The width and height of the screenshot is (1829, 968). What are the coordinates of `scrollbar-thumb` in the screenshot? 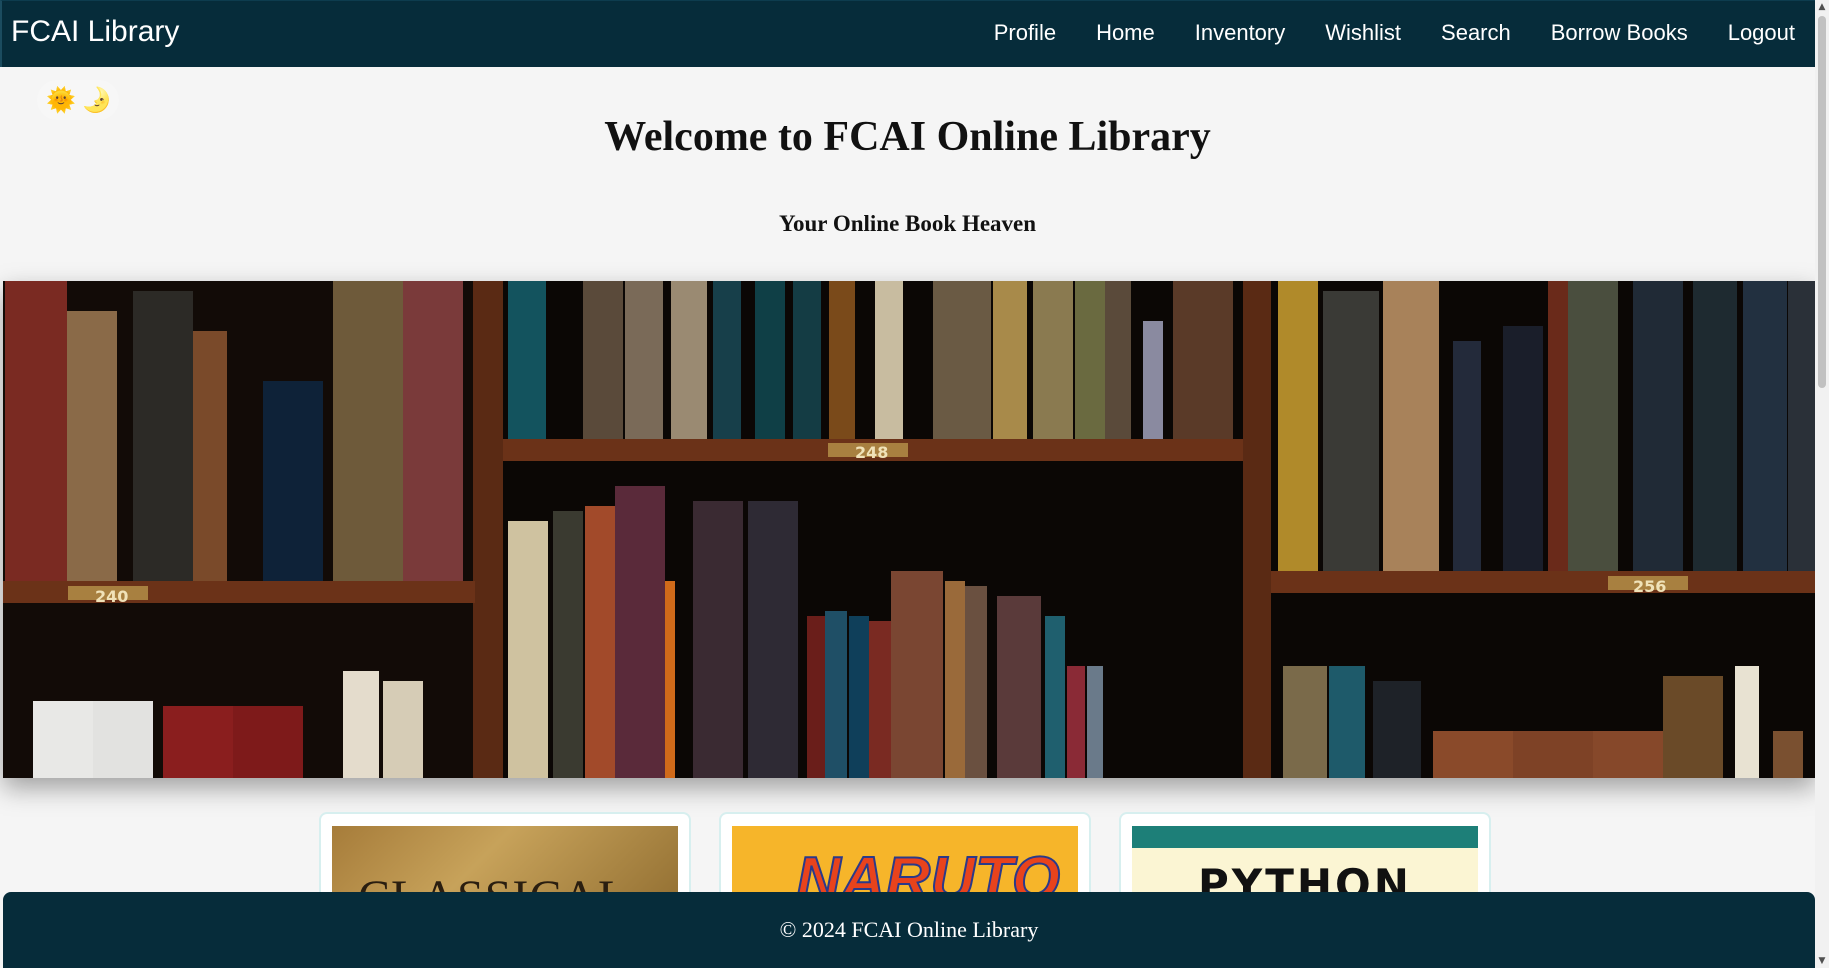 It's located at (1822, 202).